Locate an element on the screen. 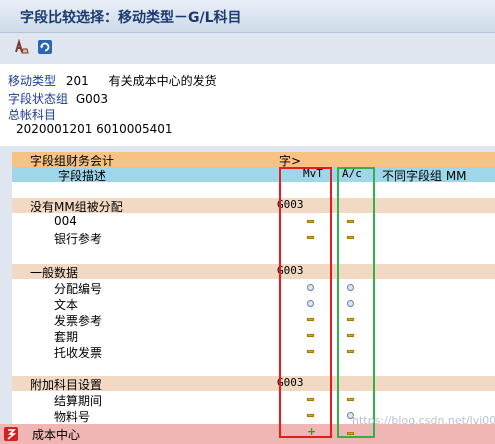  watermark: https://blog.csdn.net/lvj003 is located at coordinates (423, 420).